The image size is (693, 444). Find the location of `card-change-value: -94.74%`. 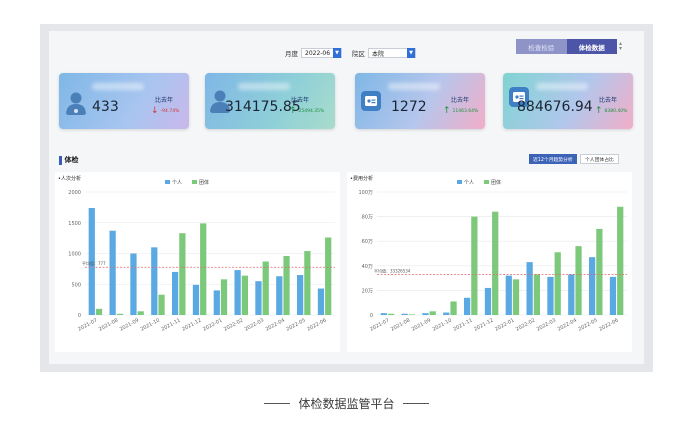

card-change-value: -94.74% is located at coordinates (170, 111).